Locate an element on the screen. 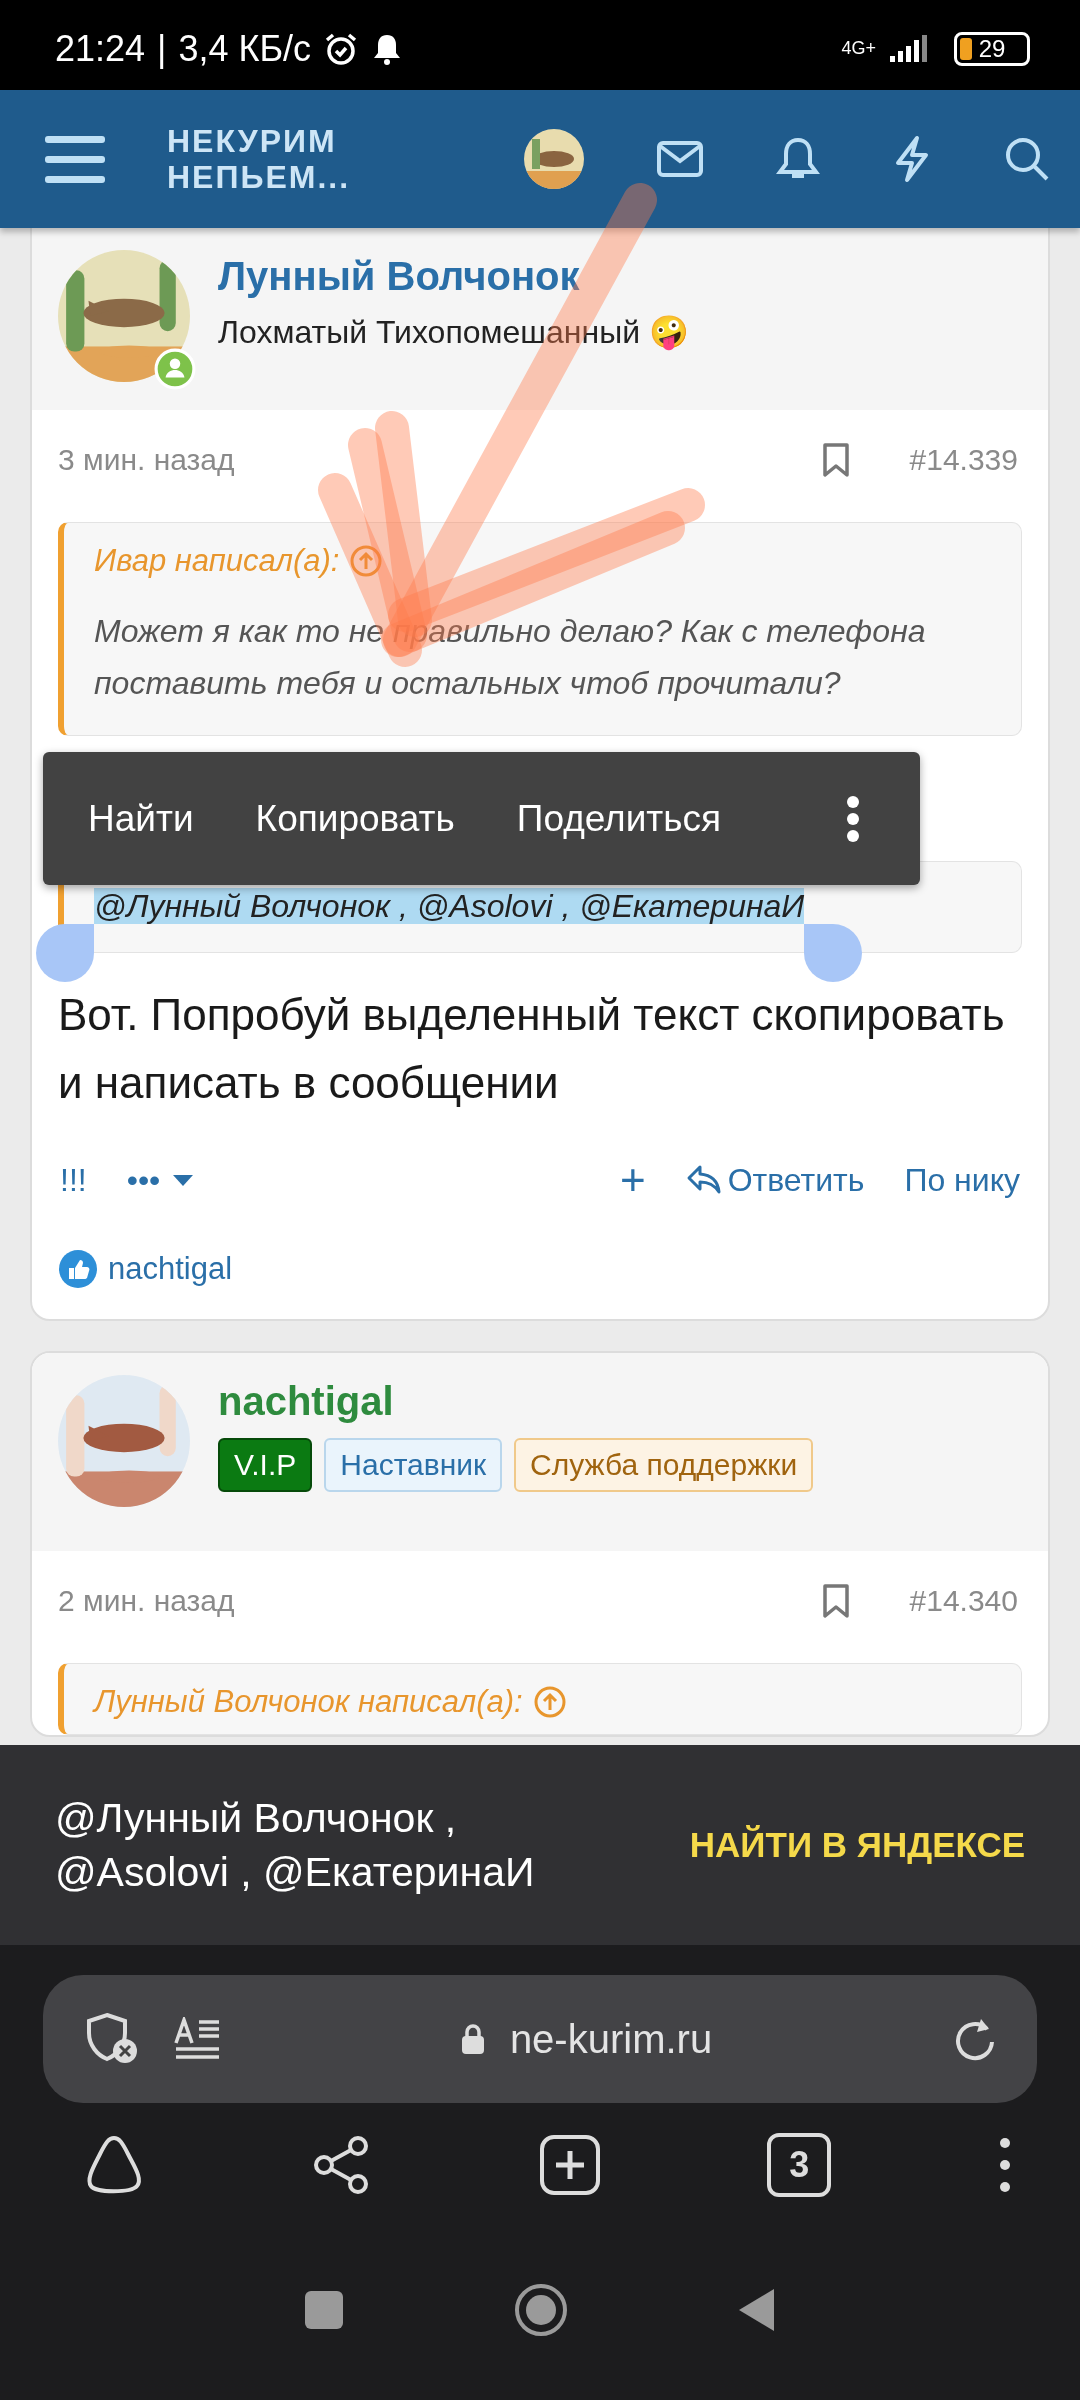 The image size is (1080, 2400). selection-handle is located at coordinates (65, 953).